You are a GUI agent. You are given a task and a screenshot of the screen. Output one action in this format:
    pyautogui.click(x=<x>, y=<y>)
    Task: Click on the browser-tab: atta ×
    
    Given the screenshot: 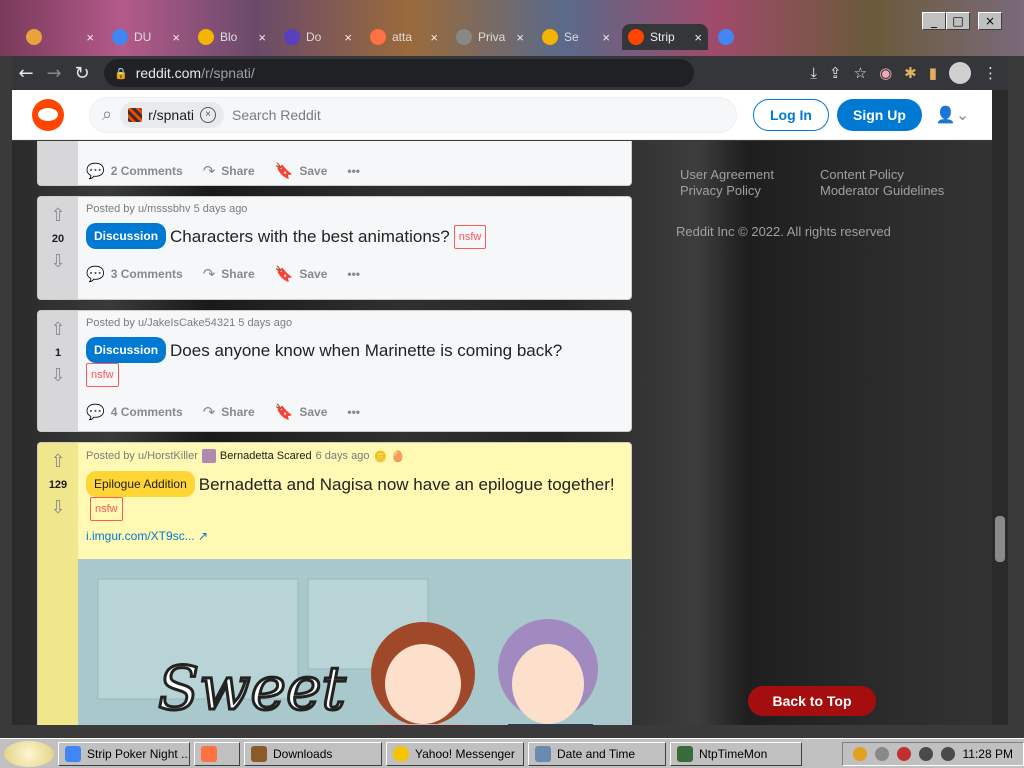 What is the action you would take?
    pyautogui.click(x=404, y=37)
    